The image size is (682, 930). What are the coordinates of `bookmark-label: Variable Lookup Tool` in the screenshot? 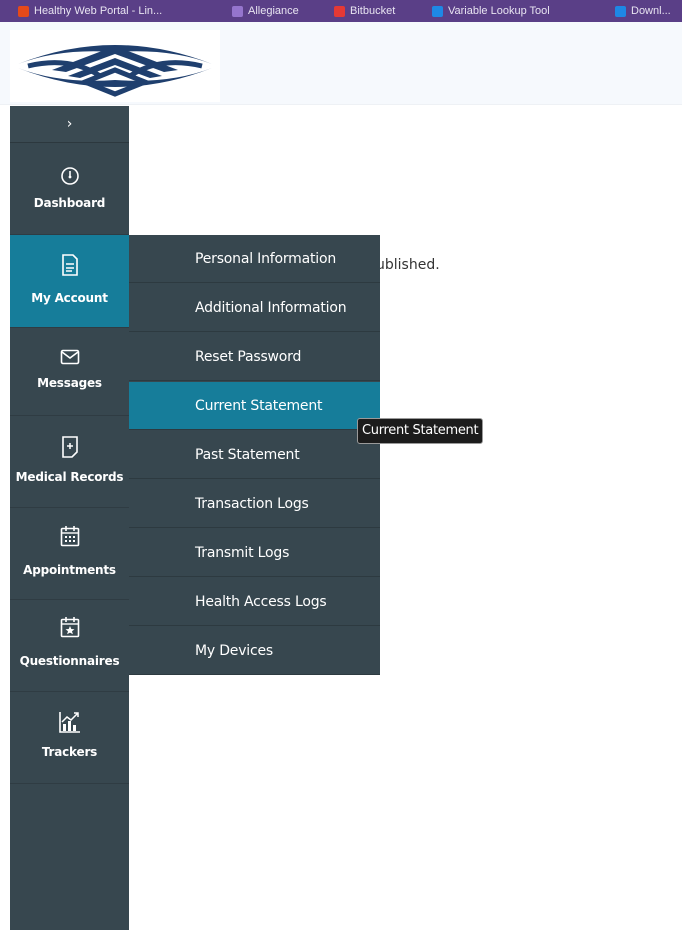 It's located at (499, 11).